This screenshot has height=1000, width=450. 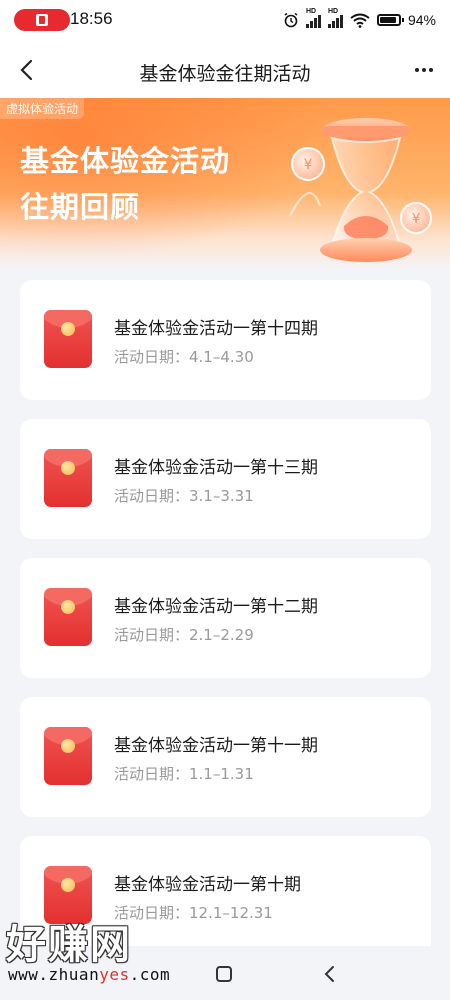 What do you see at coordinates (216, 607) in the screenshot?
I see `activity-title: 基金体验金活动一第十二期` at bounding box center [216, 607].